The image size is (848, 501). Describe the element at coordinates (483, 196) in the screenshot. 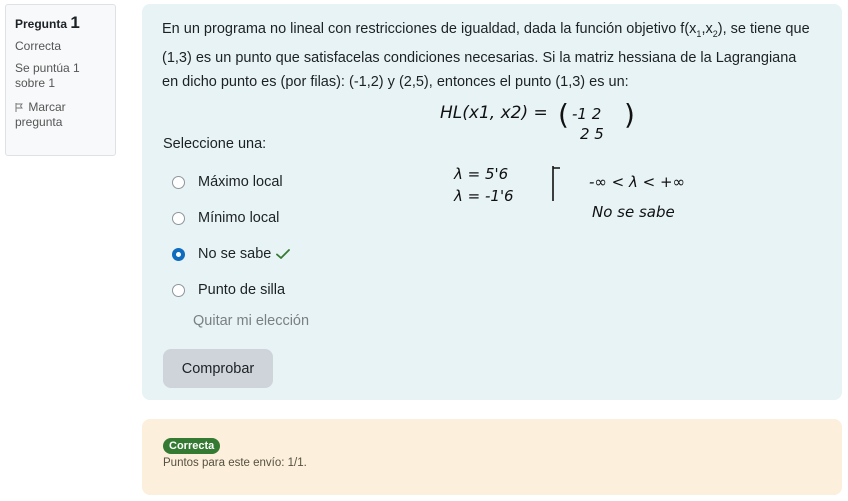

I see `hw-lambda-2: λ = -1'6` at that location.